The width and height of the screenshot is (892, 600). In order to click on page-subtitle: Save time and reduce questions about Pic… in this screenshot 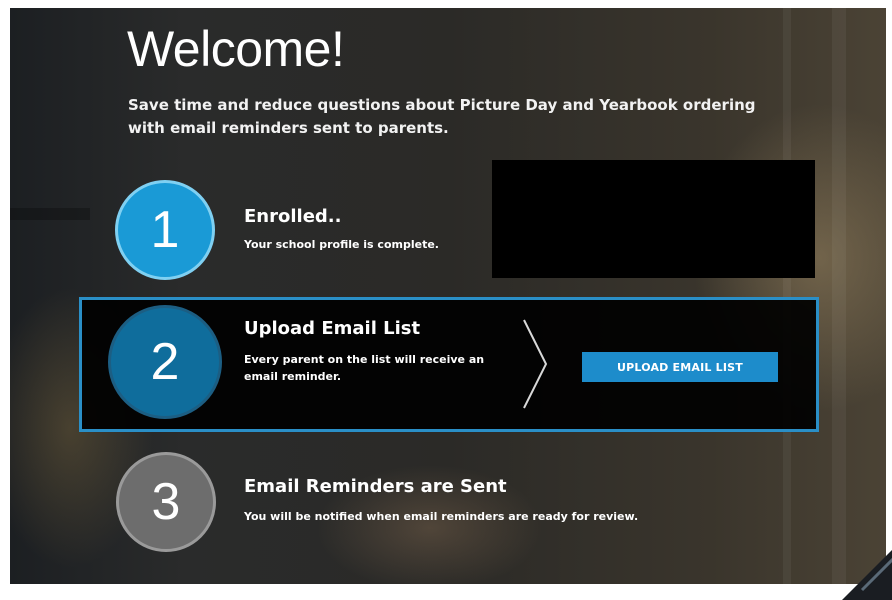, I will do `click(448, 117)`.